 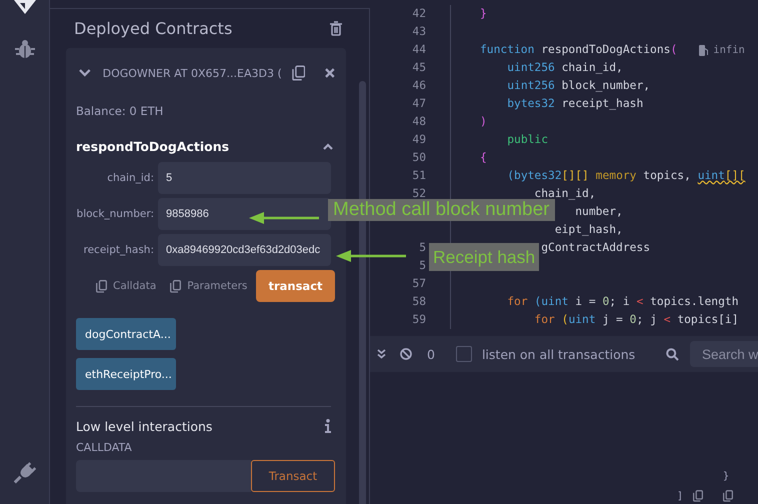 What do you see at coordinates (419, 175) in the screenshot?
I see `line-number: 51` at bounding box center [419, 175].